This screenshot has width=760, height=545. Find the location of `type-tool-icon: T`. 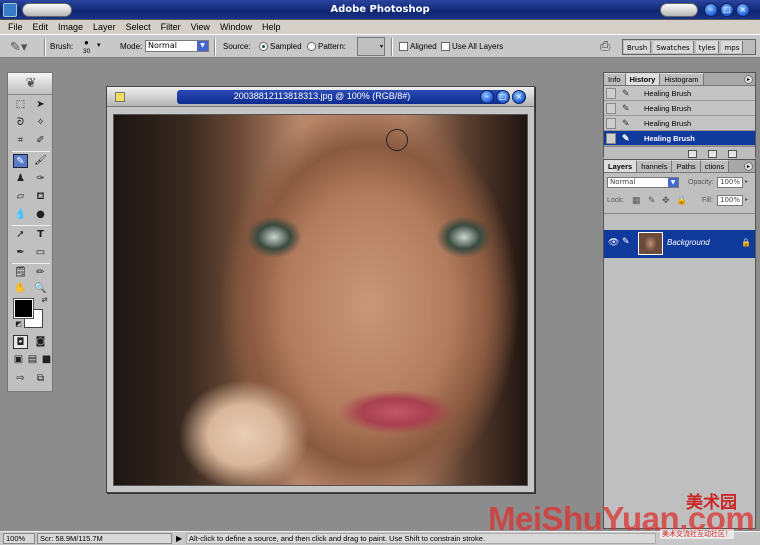

type-tool-icon: T is located at coordinates (40, 235).